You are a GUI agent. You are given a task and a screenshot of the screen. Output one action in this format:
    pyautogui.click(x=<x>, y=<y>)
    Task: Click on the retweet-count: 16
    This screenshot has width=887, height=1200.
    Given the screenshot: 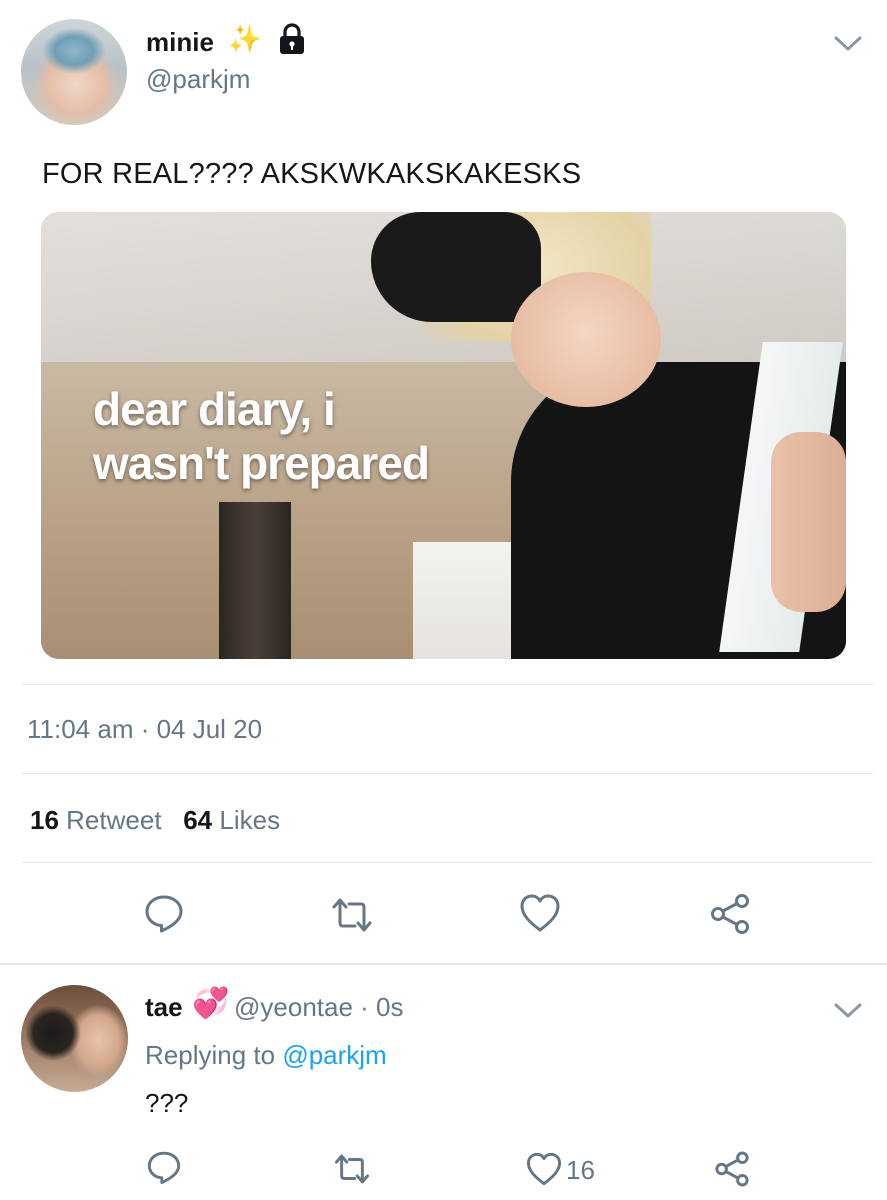 What is the action you would take?
    pyautogui.click(x=44, y=820)
    